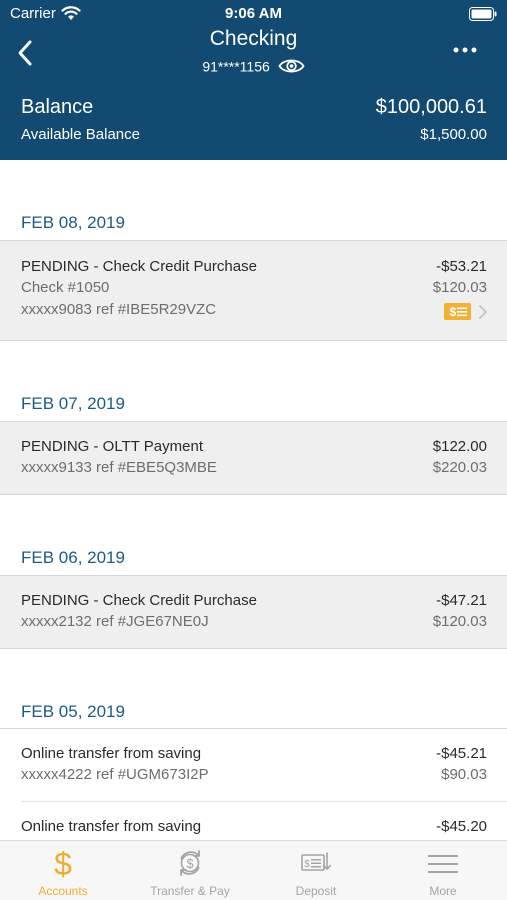  Describe the element at coordinates (316, 891) in the screenshot. I see `tab-label: Deposit` at that location.